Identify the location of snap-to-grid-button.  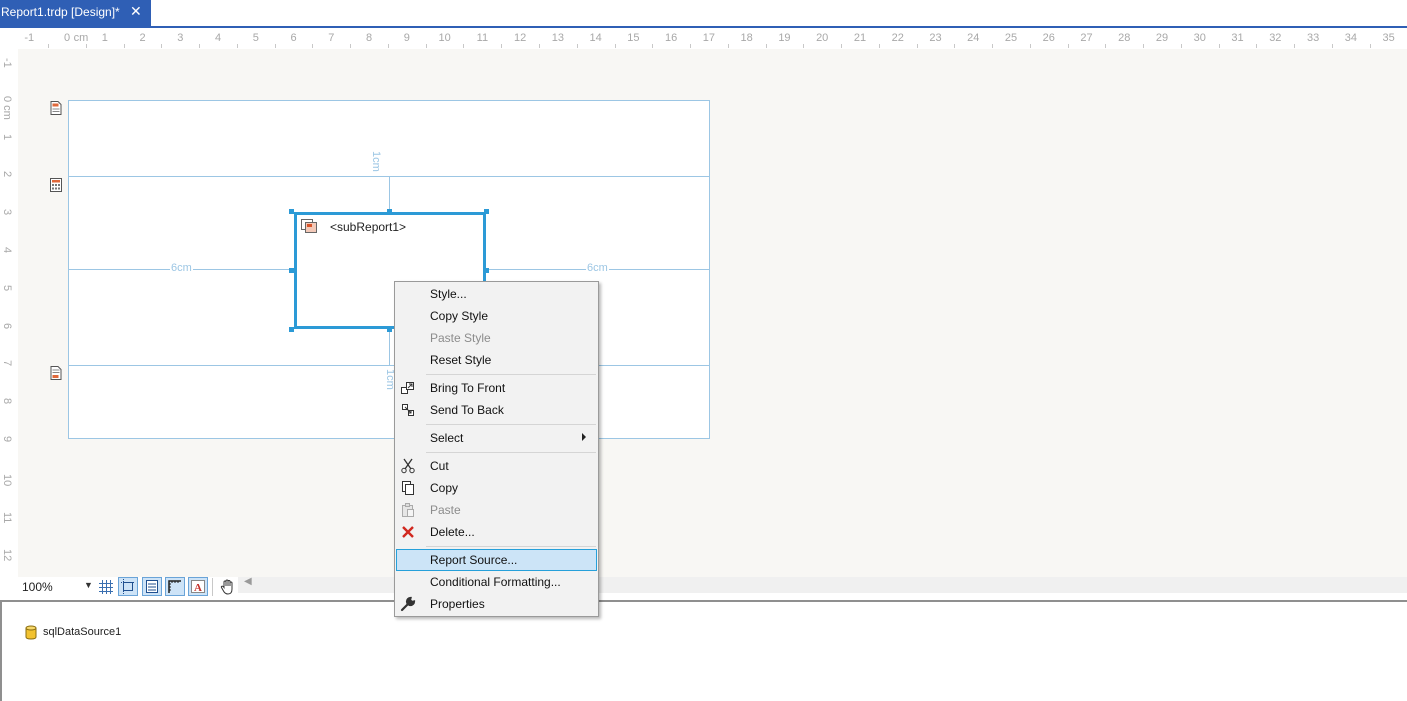
(128, 586).